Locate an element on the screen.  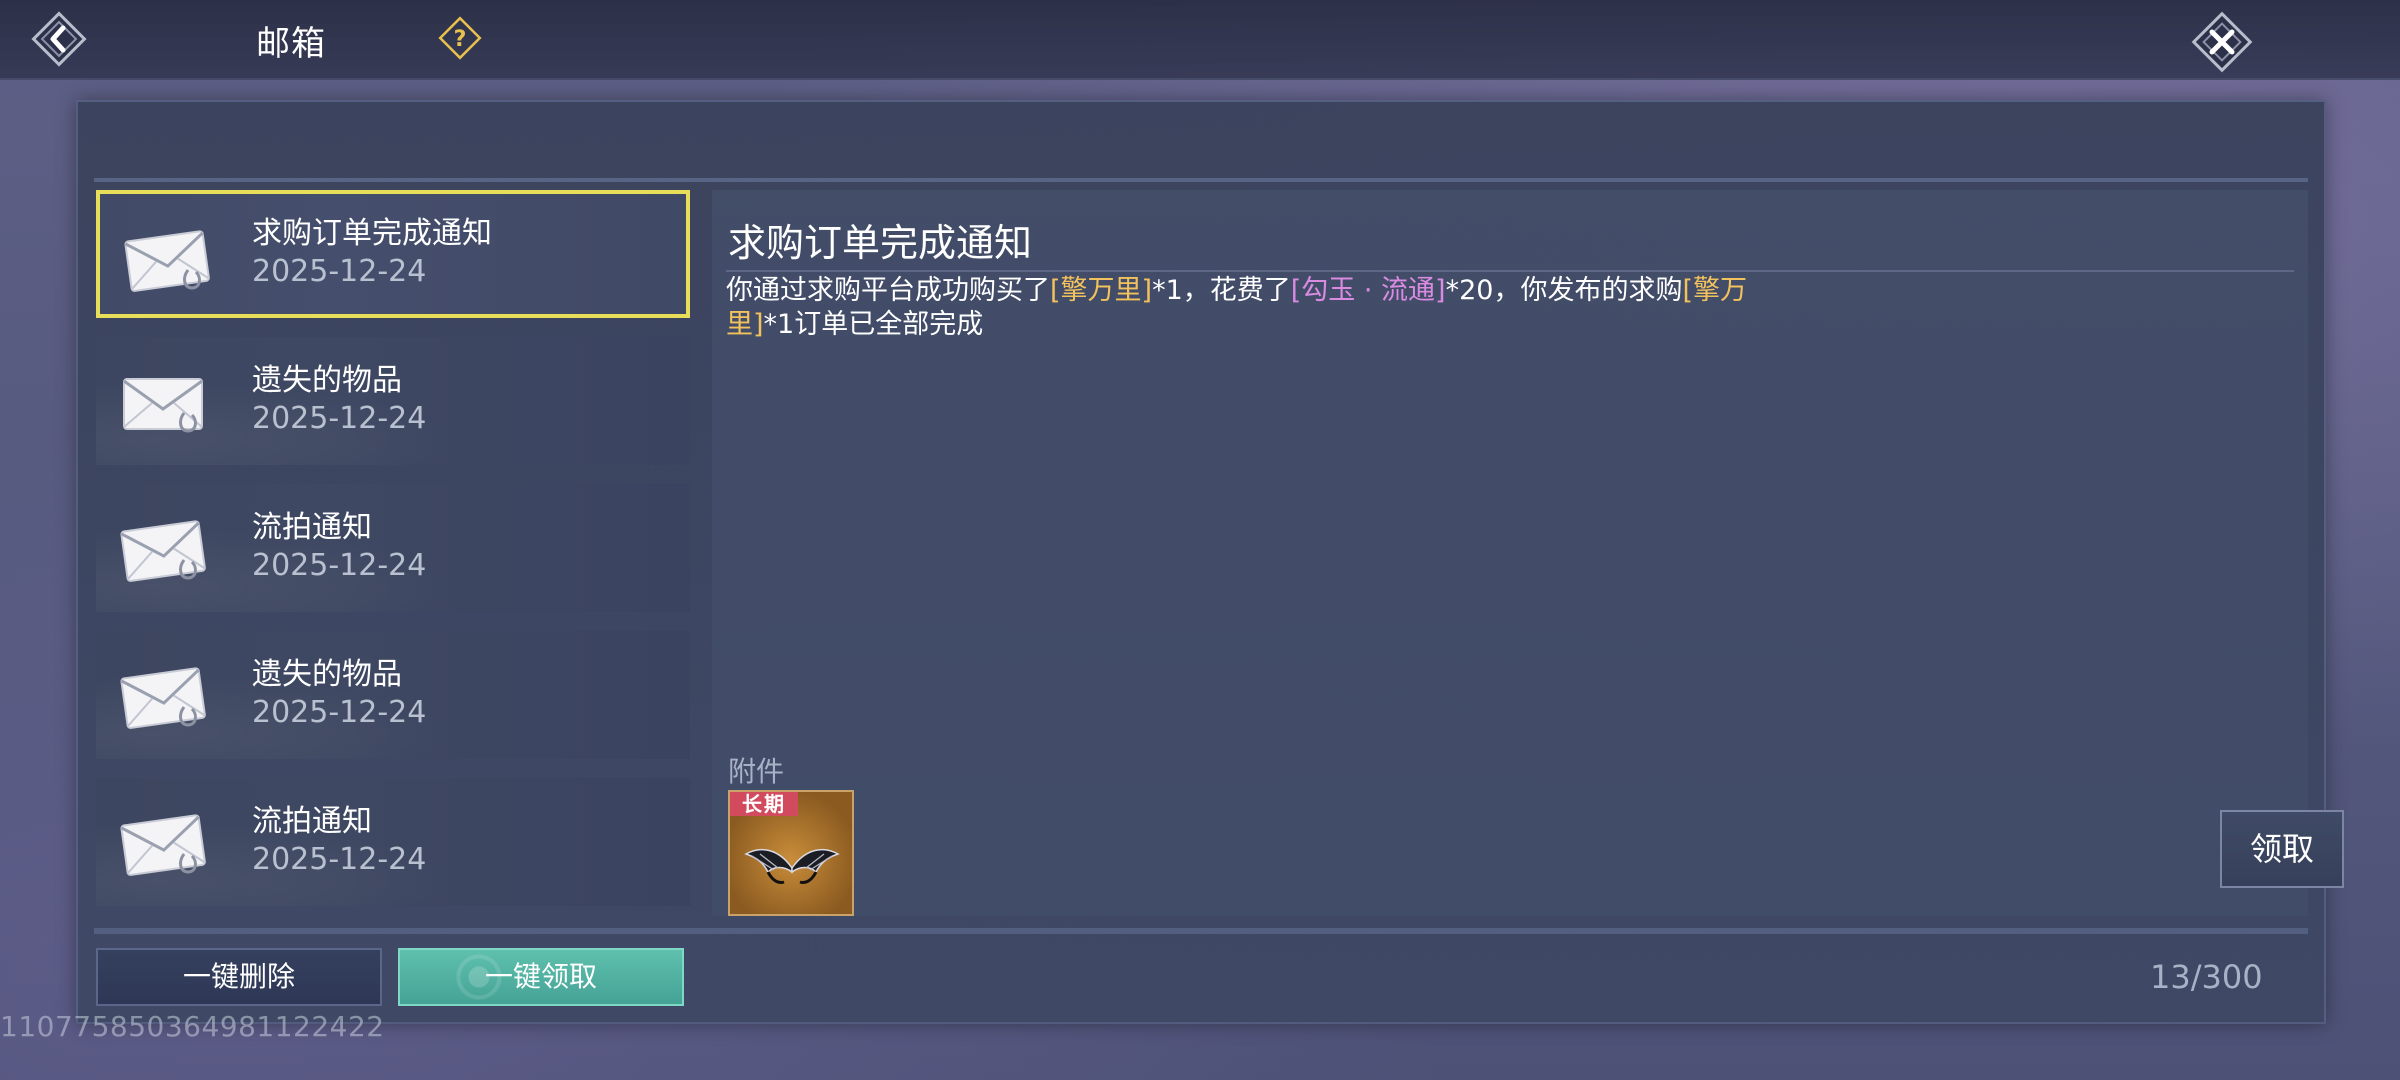
delete-all-button: 一键删除 is located at coordinates (239, 977).